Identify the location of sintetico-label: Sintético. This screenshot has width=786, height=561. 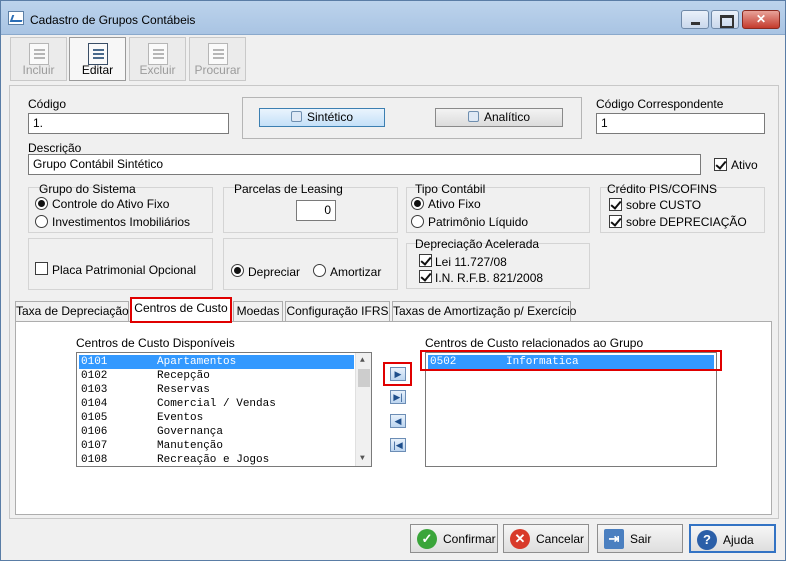
(330, 117).